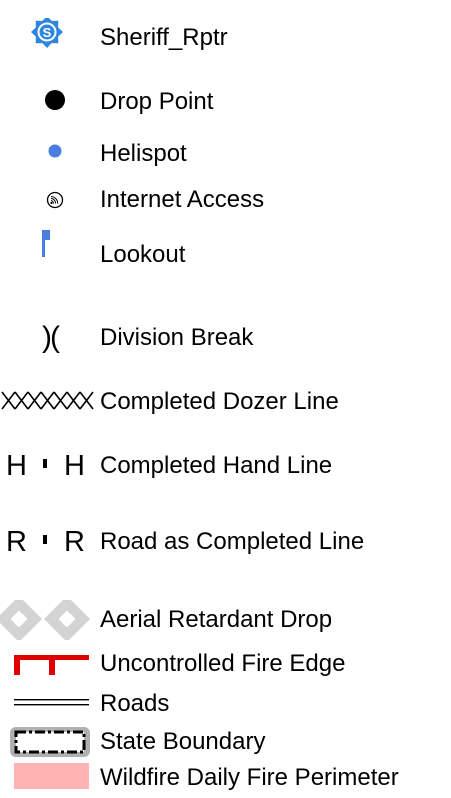 Image resolution: width=451 pixels, height=798 pixels. Describe the element at coordinates (225, 102) in the screenshot. I see `legend-item-drop-point: Drop Point` at that location.